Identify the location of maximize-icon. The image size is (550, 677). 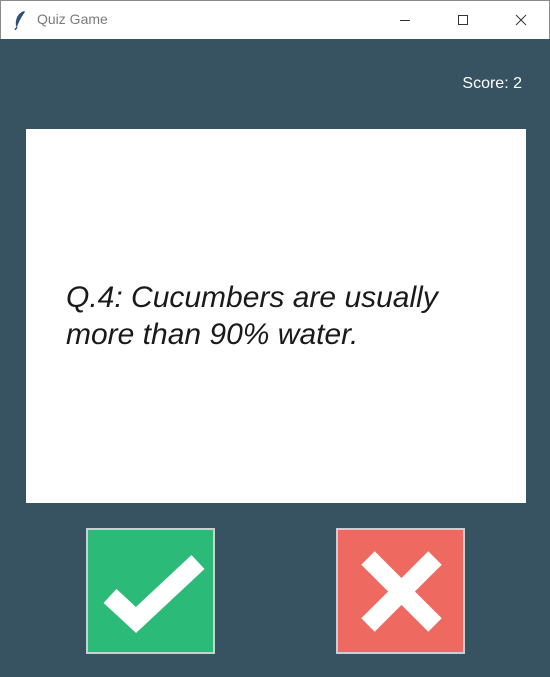
(463, 20).